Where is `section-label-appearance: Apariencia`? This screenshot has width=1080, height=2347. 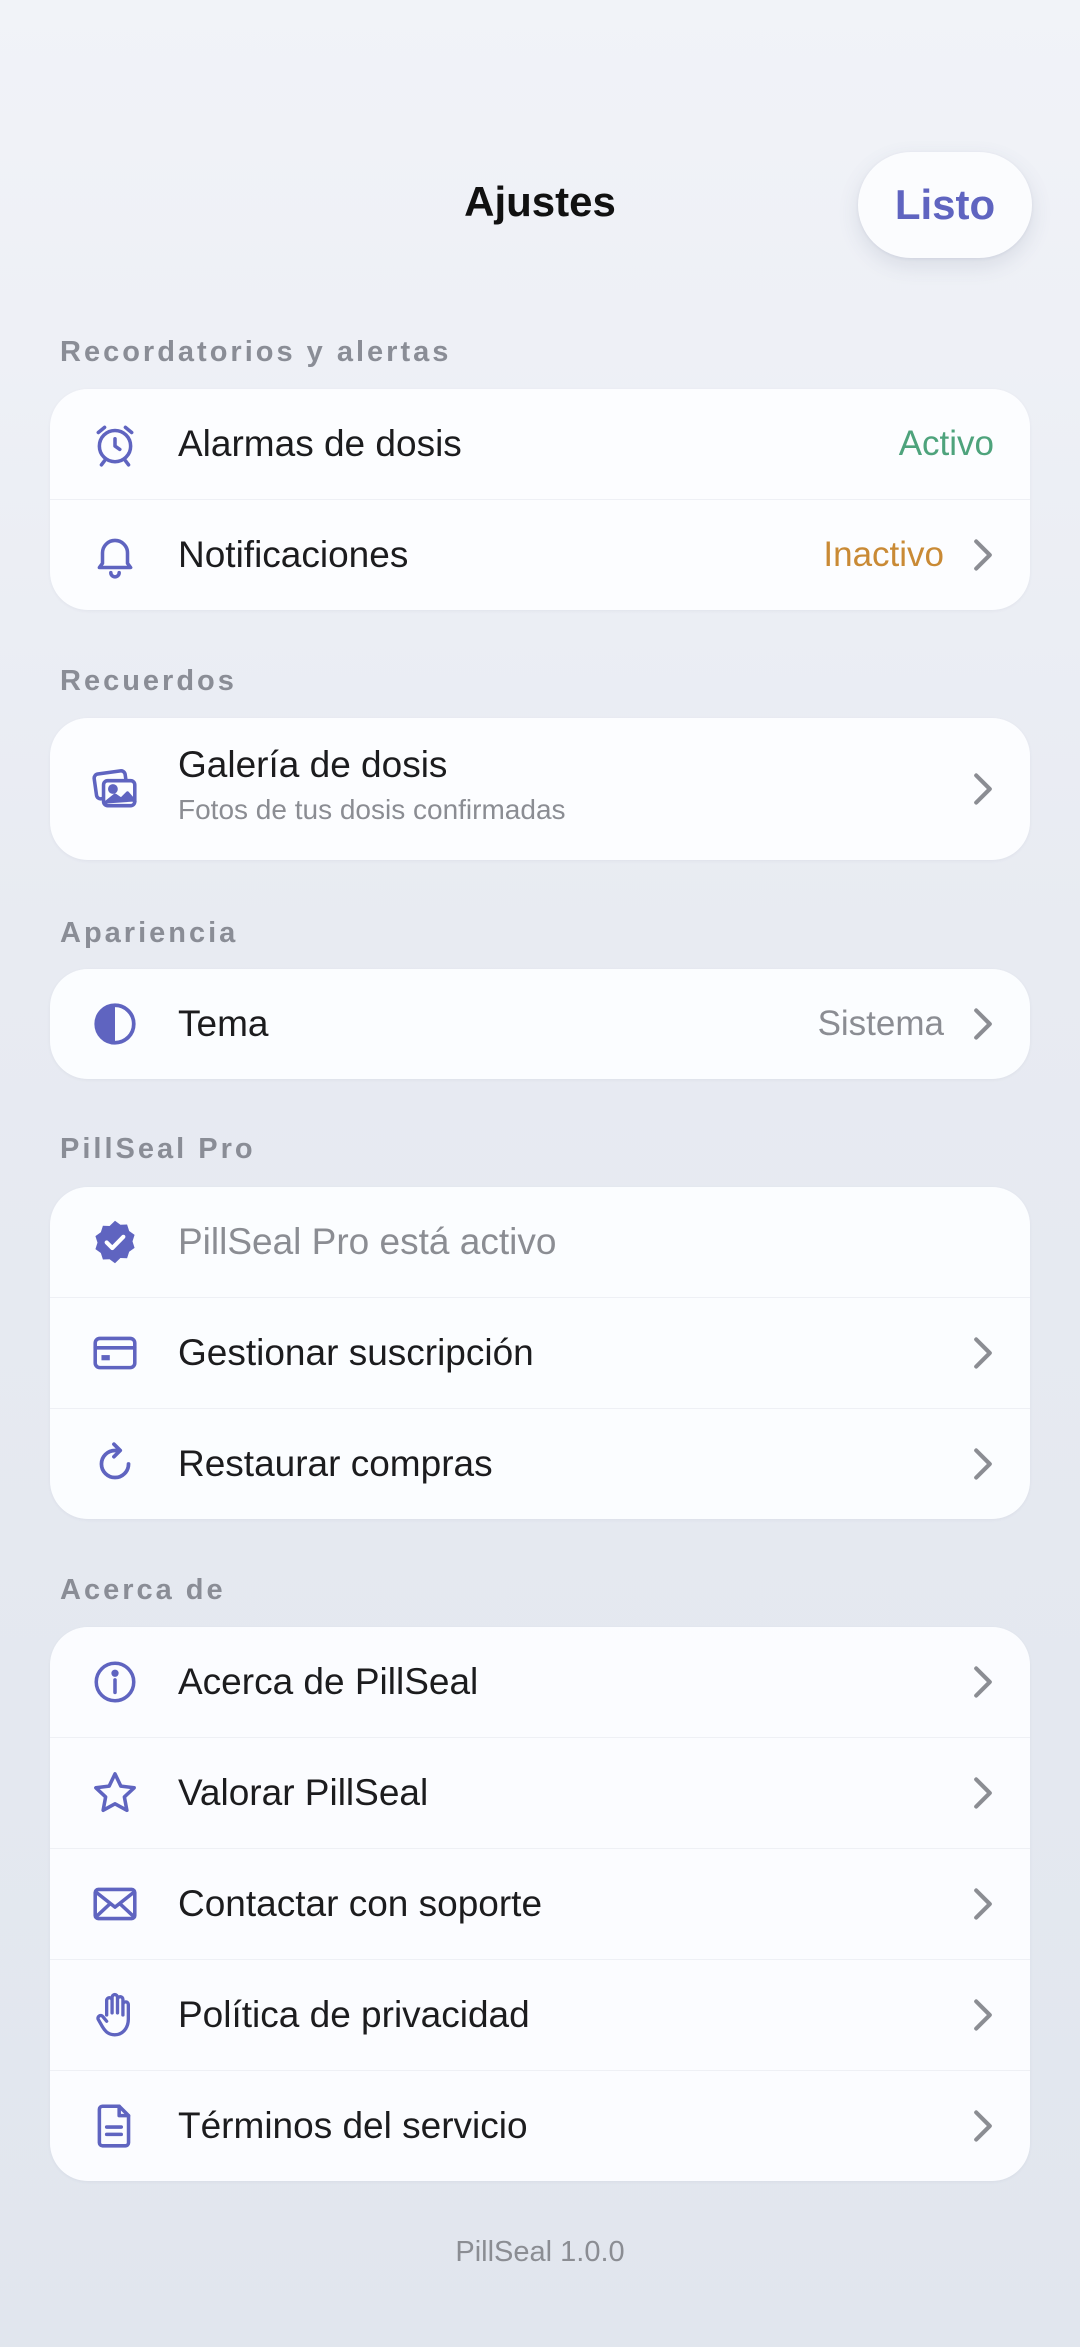 section-label-appearance: Apariencia is located at coordinates (149, 933).